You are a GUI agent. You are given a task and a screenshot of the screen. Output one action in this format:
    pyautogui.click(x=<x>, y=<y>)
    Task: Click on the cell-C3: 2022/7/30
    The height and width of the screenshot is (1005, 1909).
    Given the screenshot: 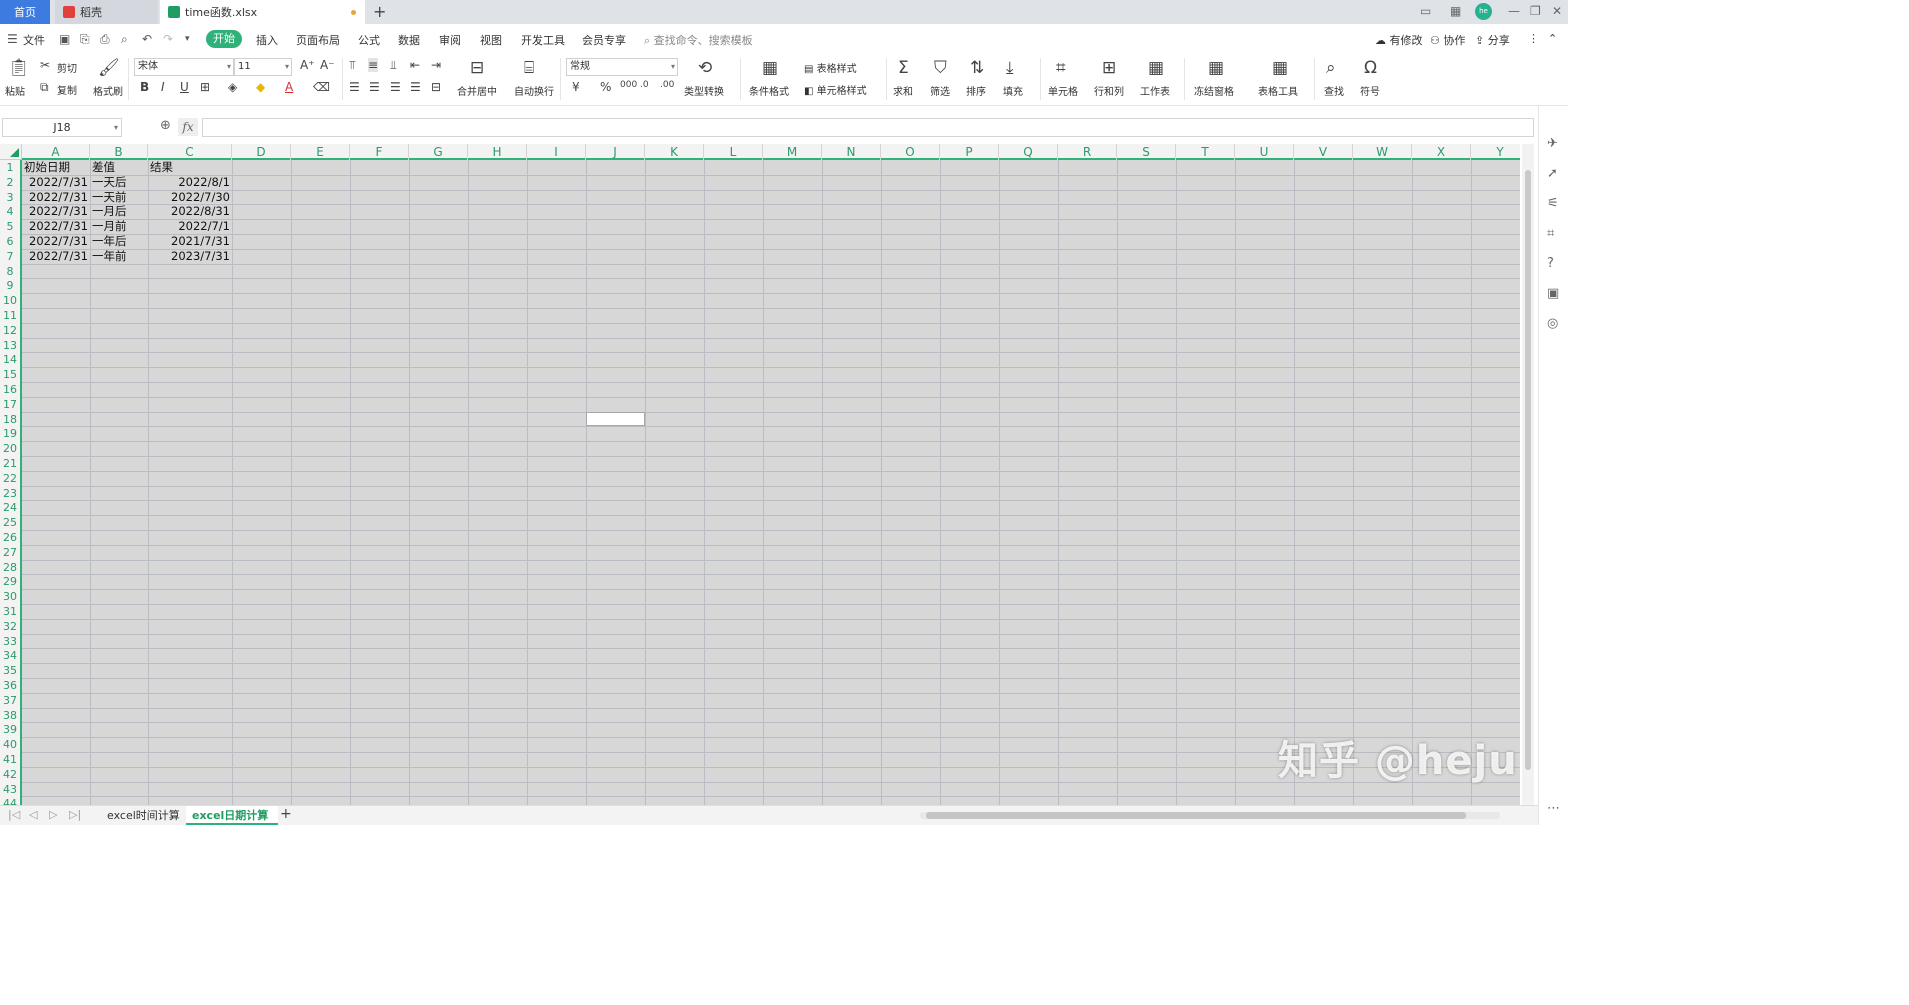 What is the action you would take?
    pyautogui.click(x=190, y=197)
    